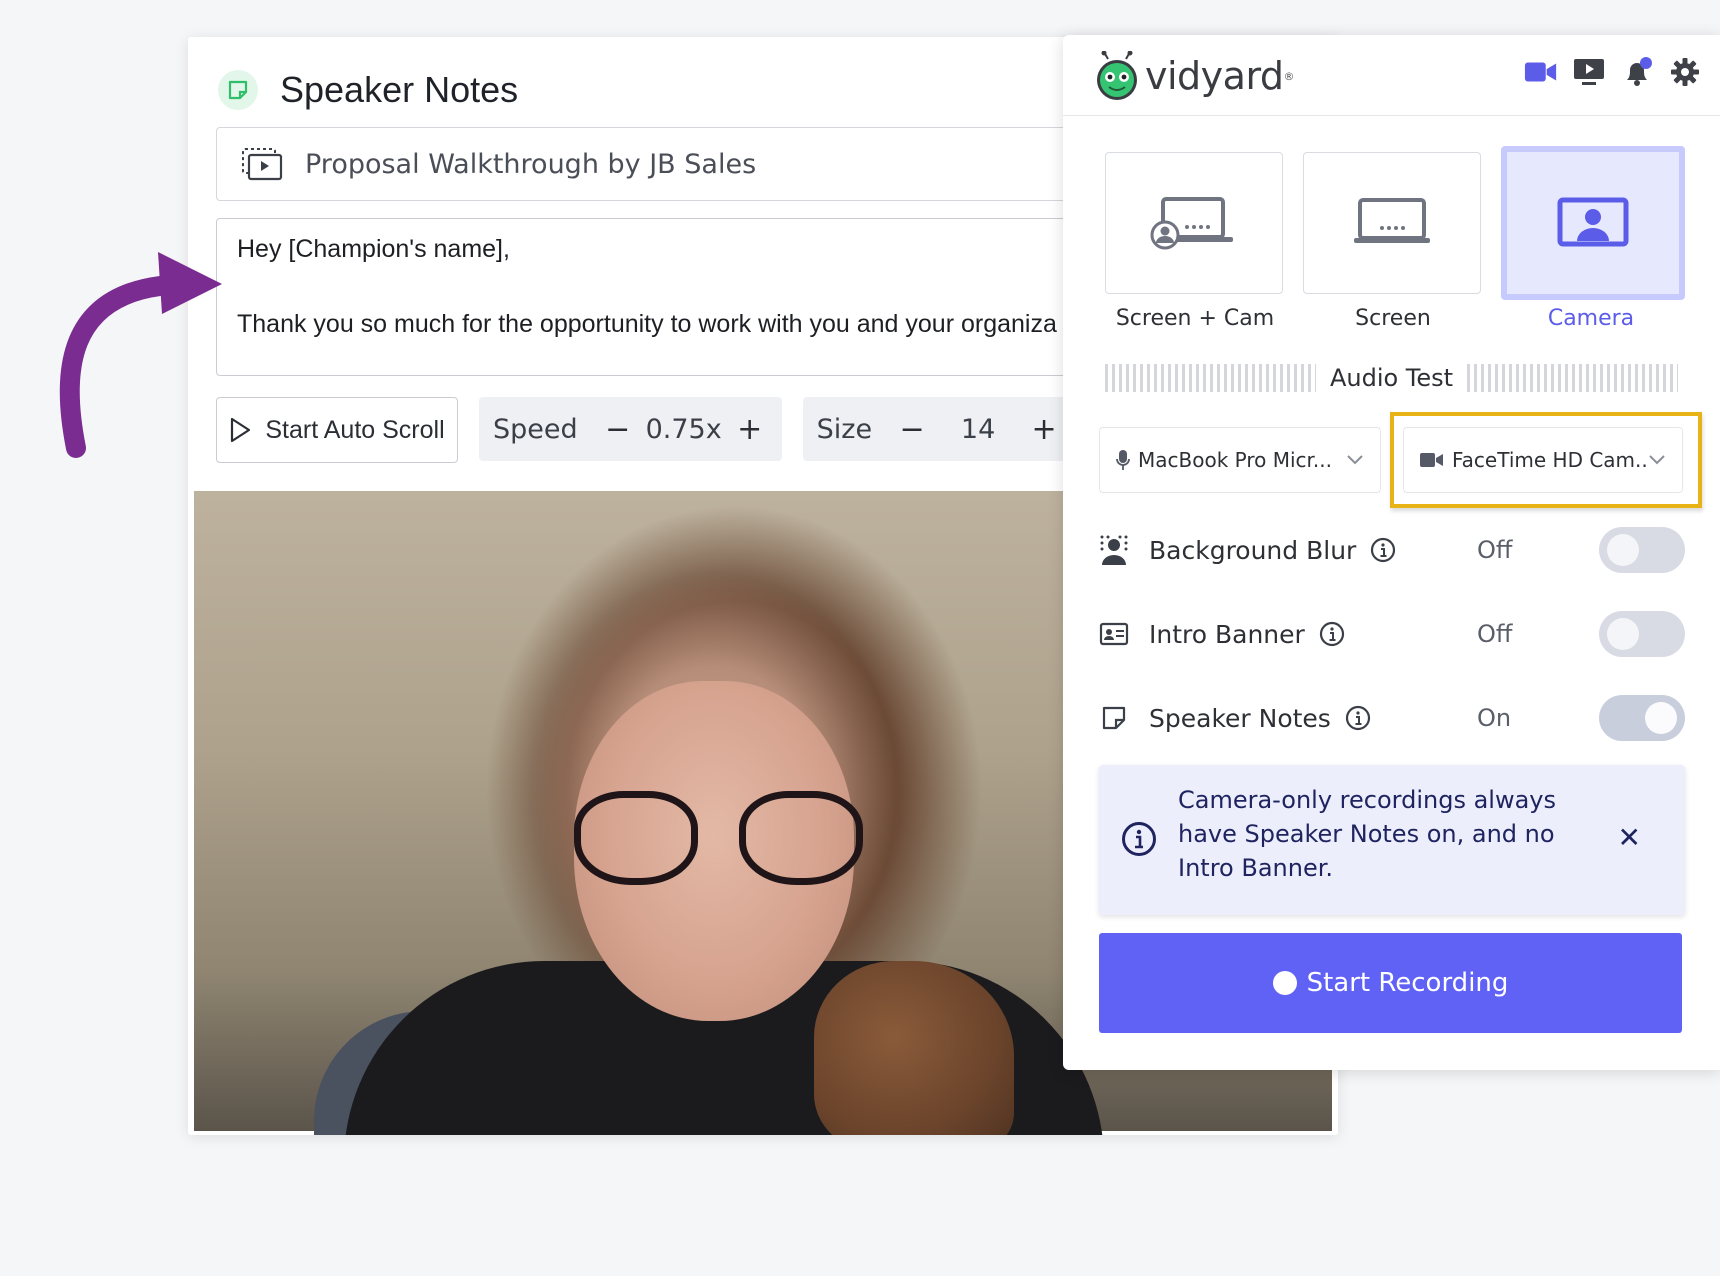  I want to click on start-recording-button: Start Recording, so click(1390, 983).